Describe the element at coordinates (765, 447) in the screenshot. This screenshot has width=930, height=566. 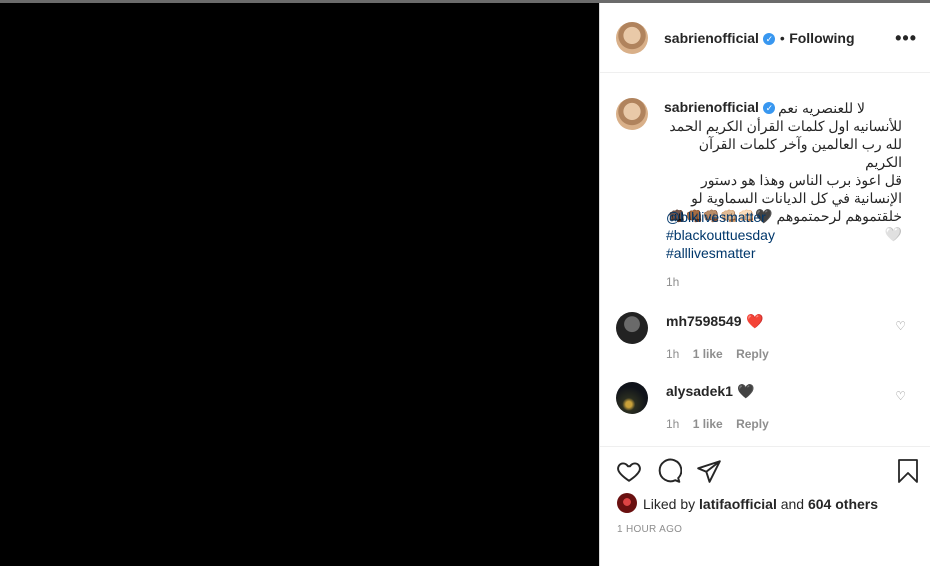
I see `actions-divider` at that location.